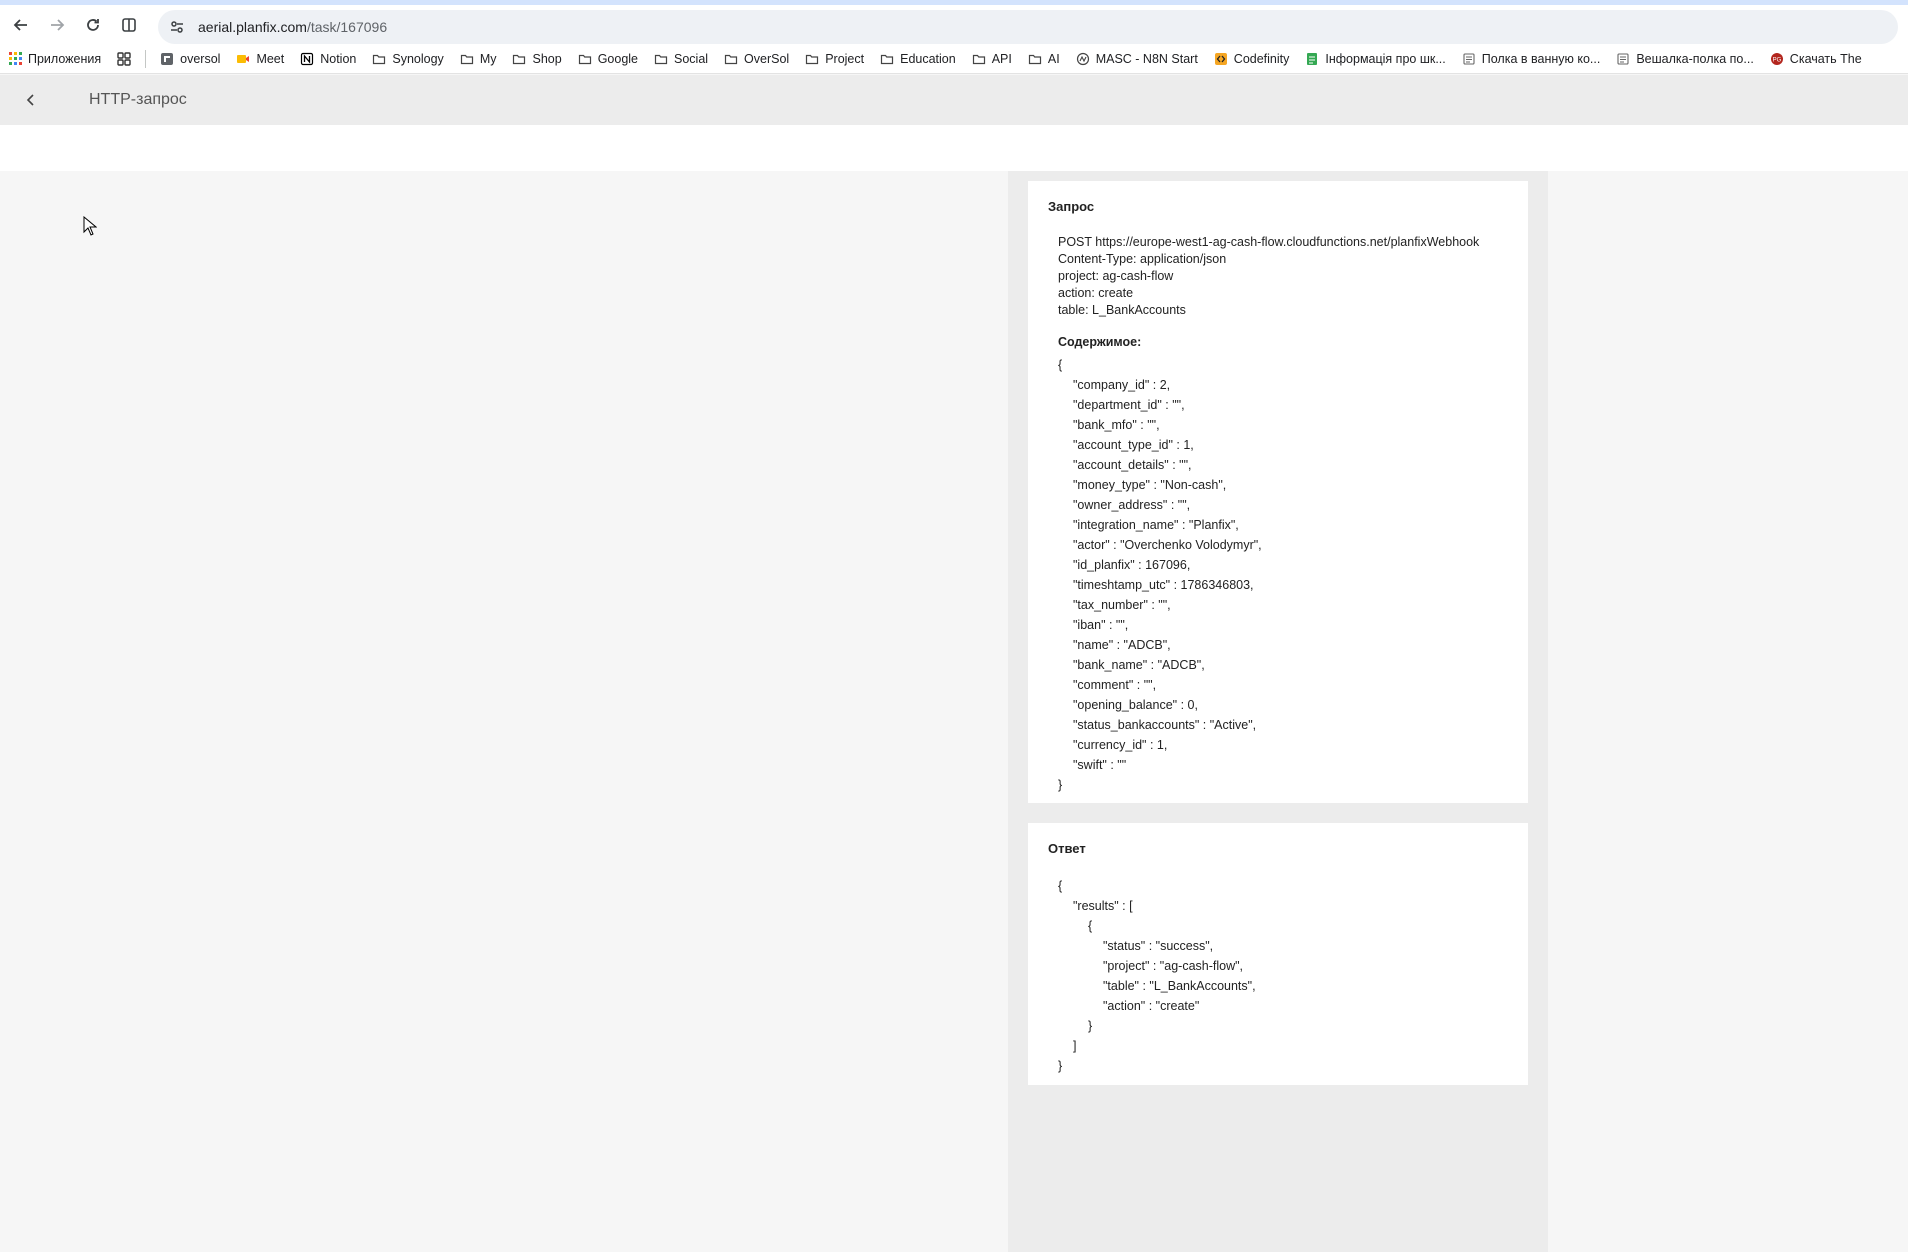 The width and height of the screenshot is (1908, 1252). I want to click on bookmark-label: Synology, so click(418, 58).